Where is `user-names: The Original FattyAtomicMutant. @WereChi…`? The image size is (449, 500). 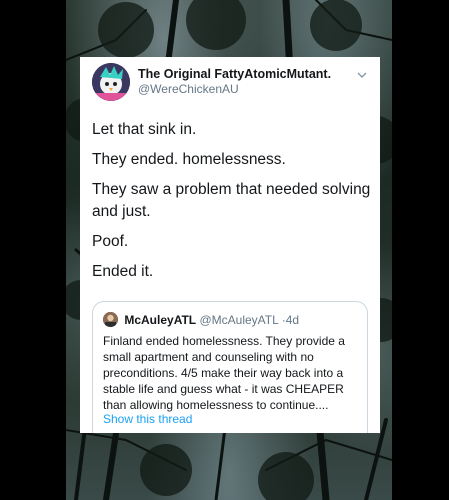
user-names: The Original FattyAtomicMutant. @WereChi… is located at coordinates (234, 81).